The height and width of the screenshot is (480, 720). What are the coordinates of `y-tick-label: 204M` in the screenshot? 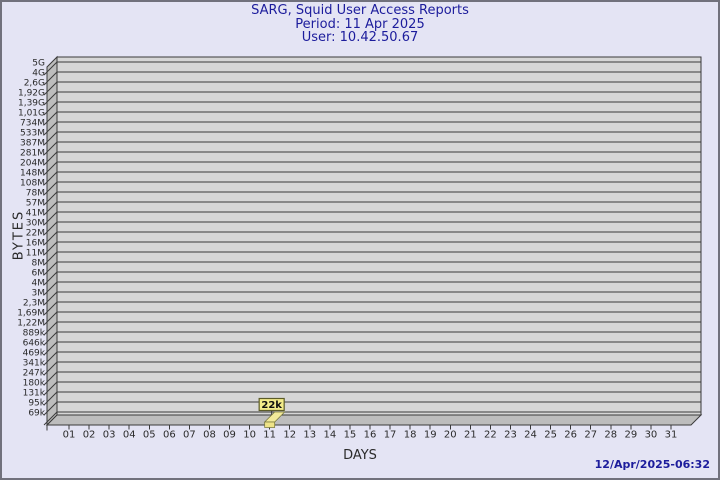 It's located at (32, 164).